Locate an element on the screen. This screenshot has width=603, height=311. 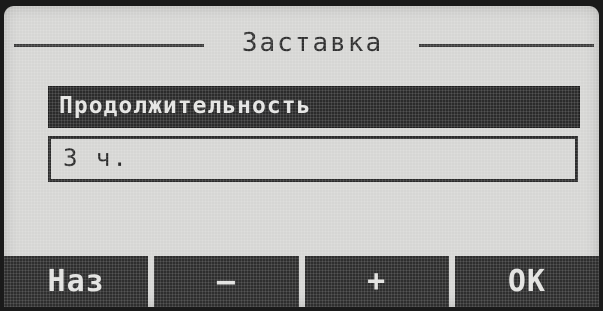
parameter-label: Продолжительность is located at coordinates (185, 106).